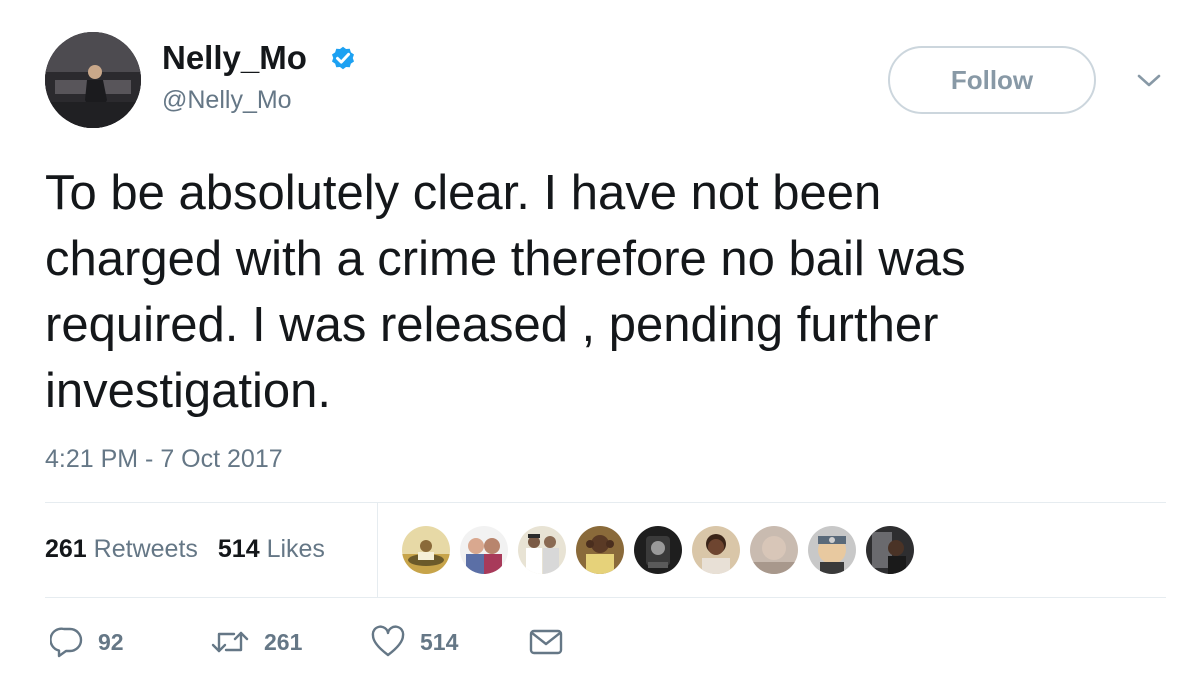  Describe the element at coordinates (111, 641) in the screenshot. I see `reply-count: 92` at that location.